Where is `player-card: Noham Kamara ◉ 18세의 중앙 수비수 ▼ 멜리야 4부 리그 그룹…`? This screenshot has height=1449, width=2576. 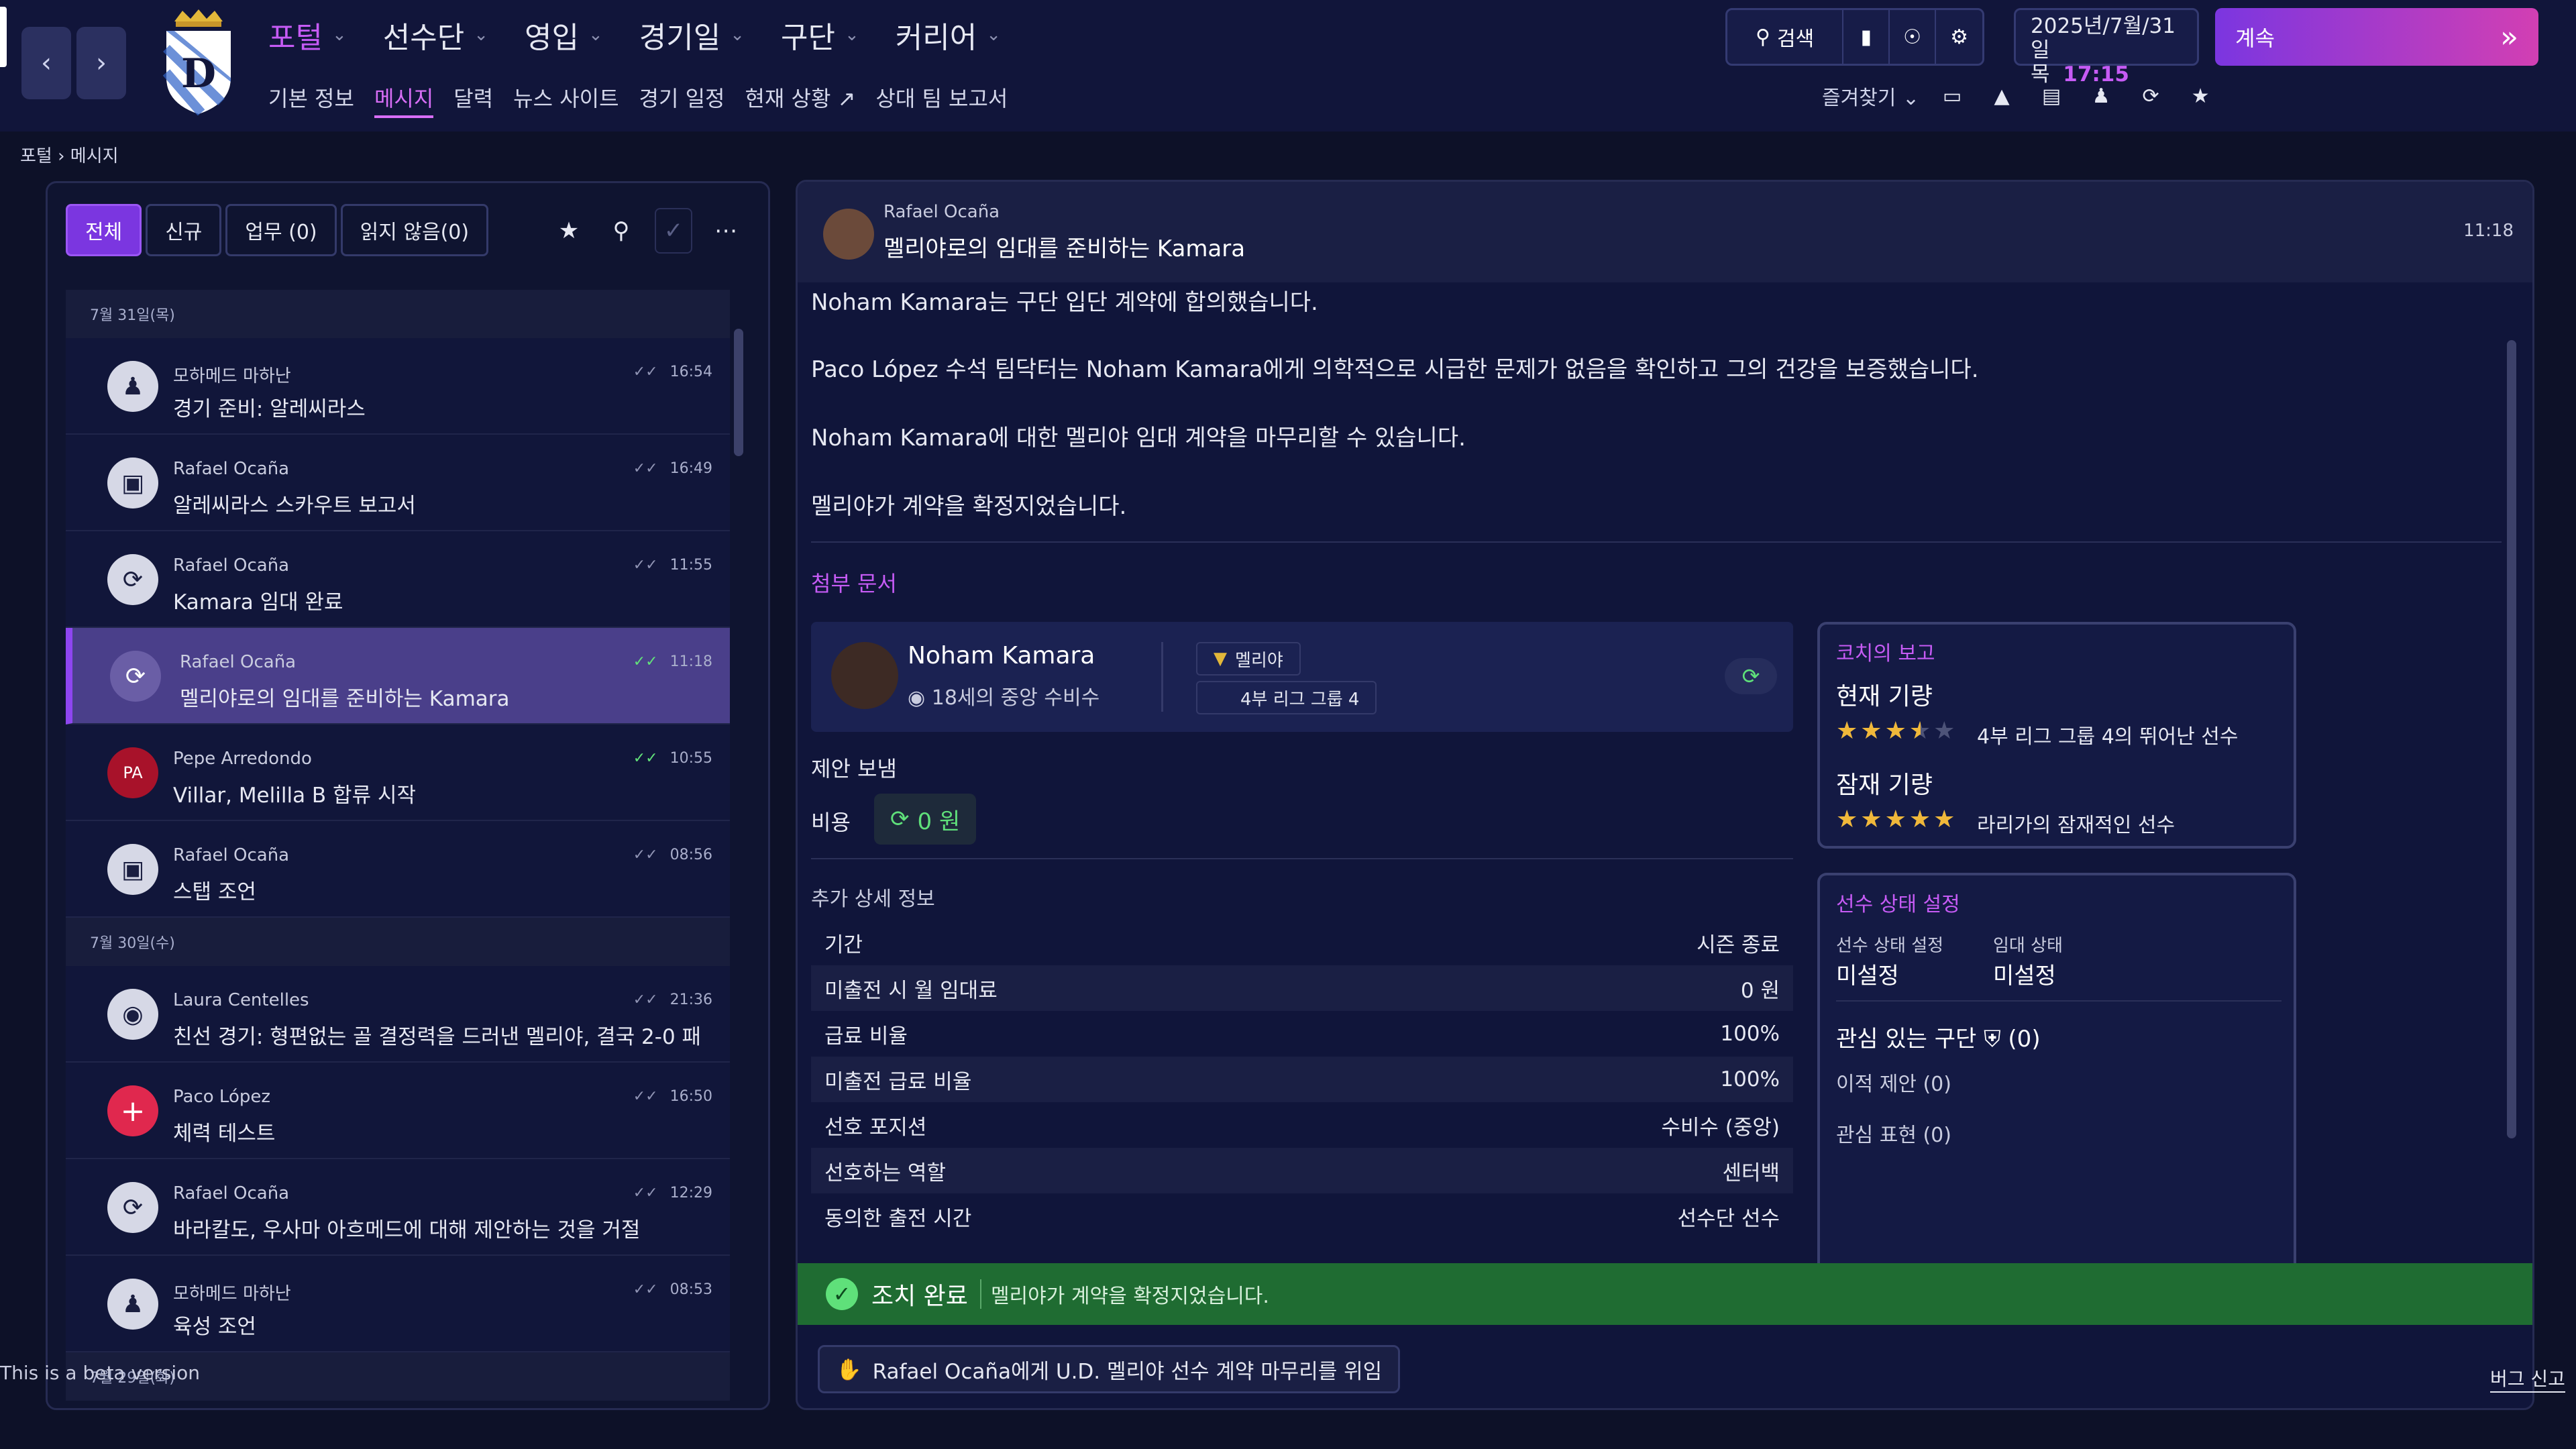 player-card: Noham Kamara ◉ 18세의 중앙 수비수 ▼ 멜리야 4부 리그 그룹… is located at coordinates (1302, 677).